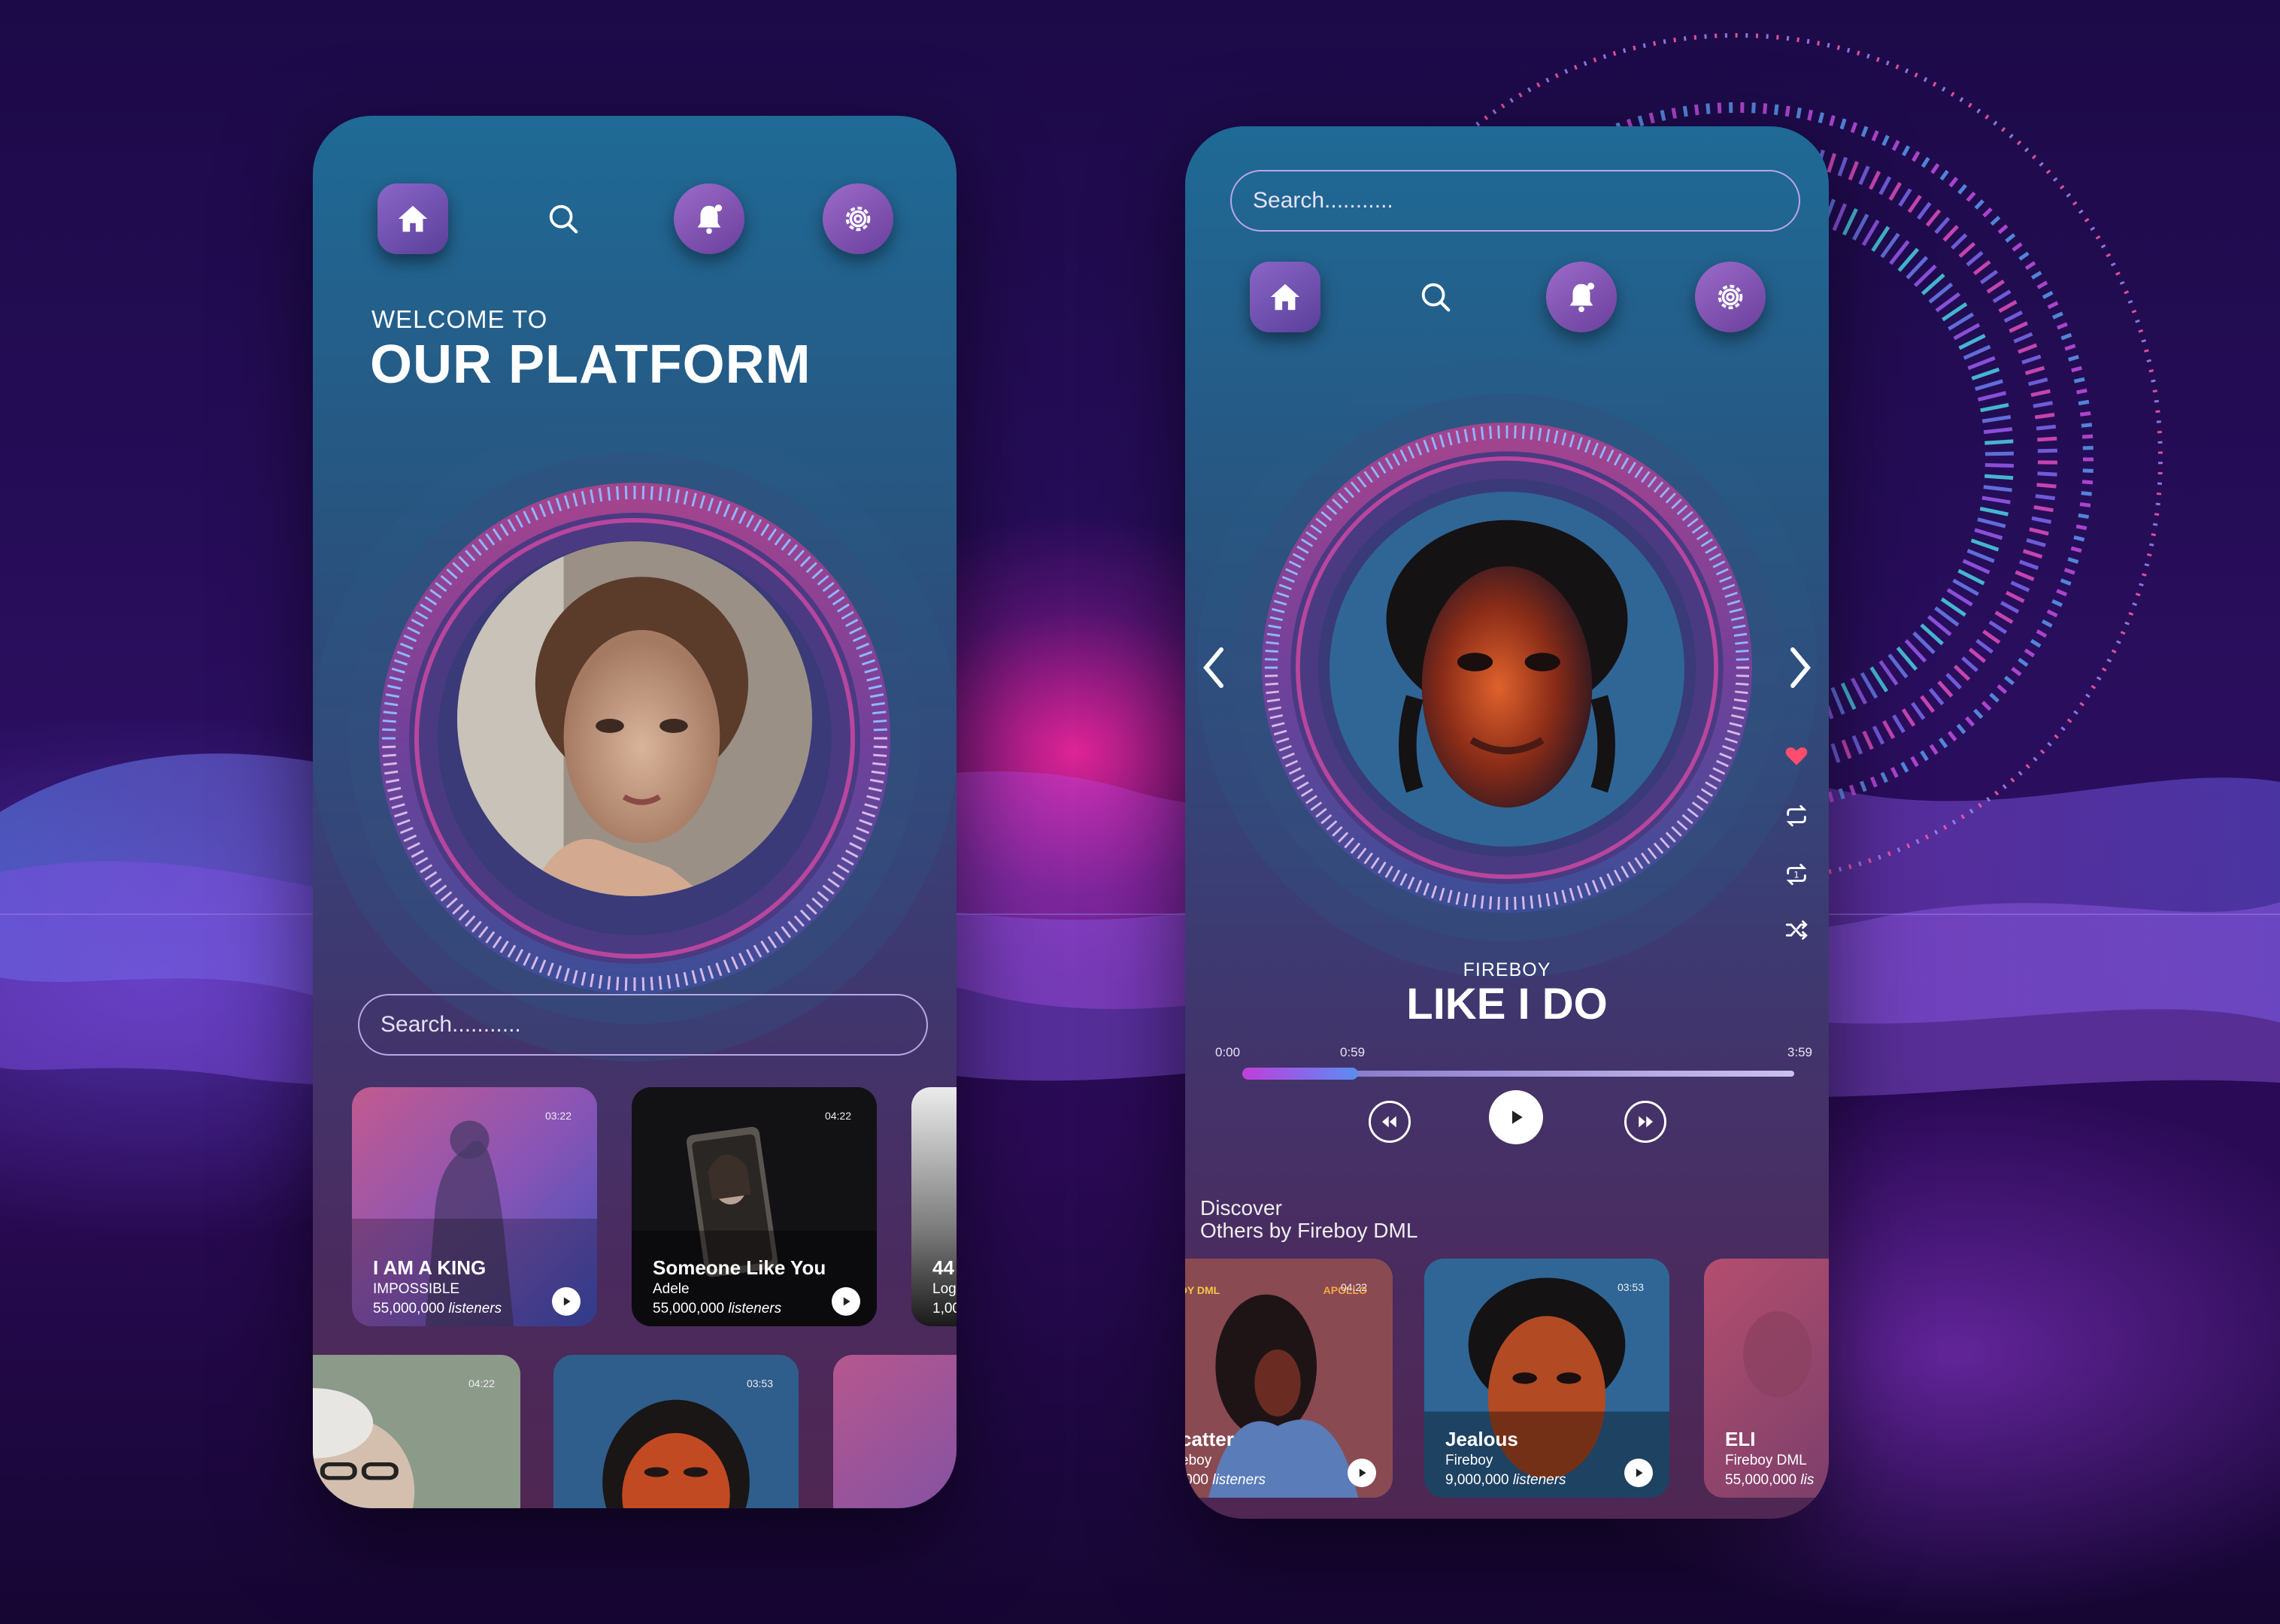 The width and height of the screenshot is (2280, 1624). What do you see at coordinates (1766, 1378) in the screenshot?
I see `track-card: ELI Fireboy DML 55,000,000 lis` at bounding box center [1766, 1378].